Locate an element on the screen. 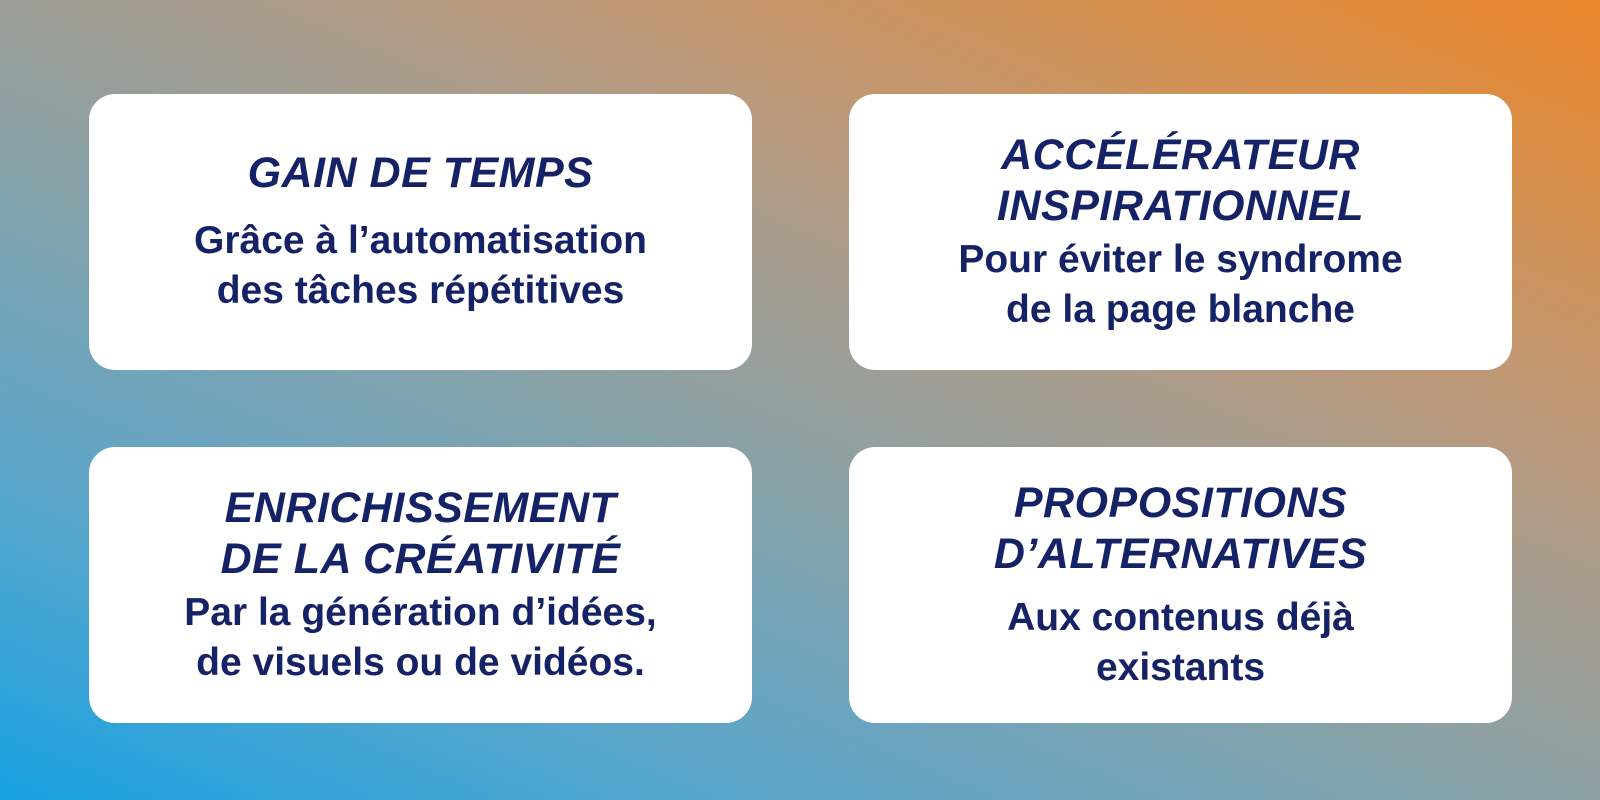 The height and width of the screenshot is (800, 1600). card-description-line: Par la génération d’idées, is located at coordinates (420, 612).